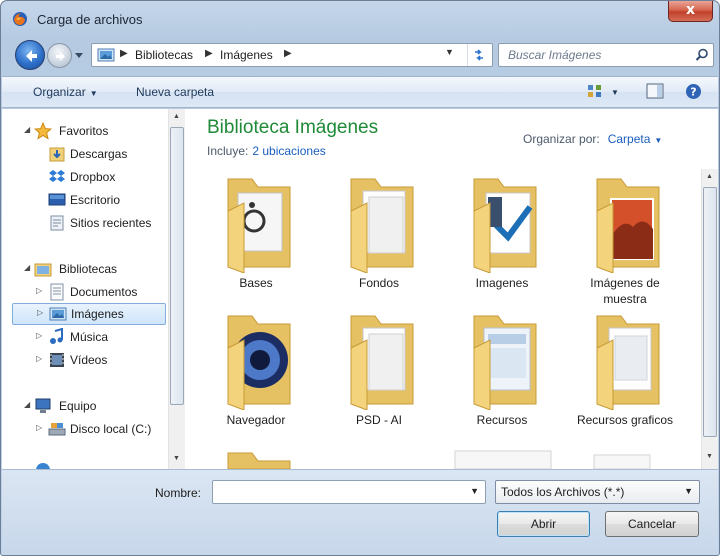 This screenshot has height=556, width=720. Describe the element at coordinates (93, 177) in the screenshot. I see `tree-label: Dropbox` at that location.